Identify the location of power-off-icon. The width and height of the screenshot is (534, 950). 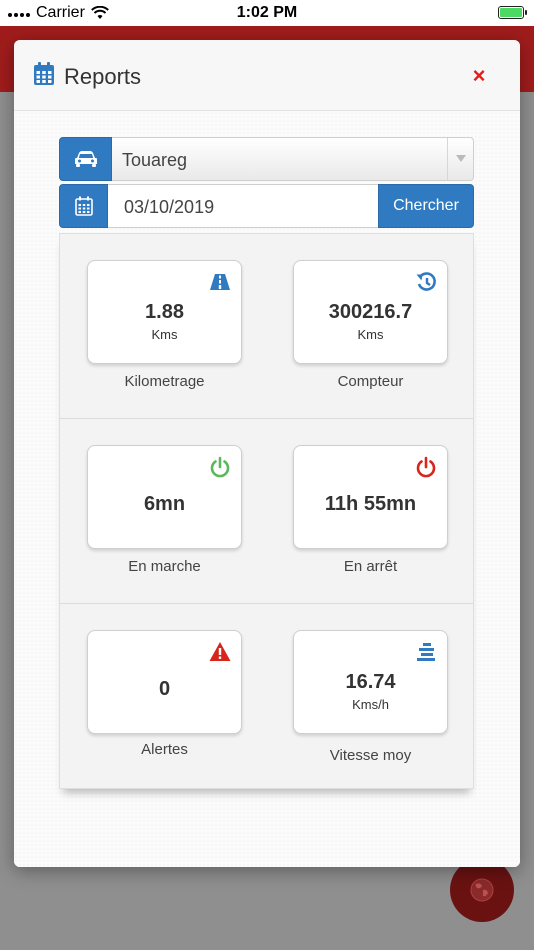
(426, 467).